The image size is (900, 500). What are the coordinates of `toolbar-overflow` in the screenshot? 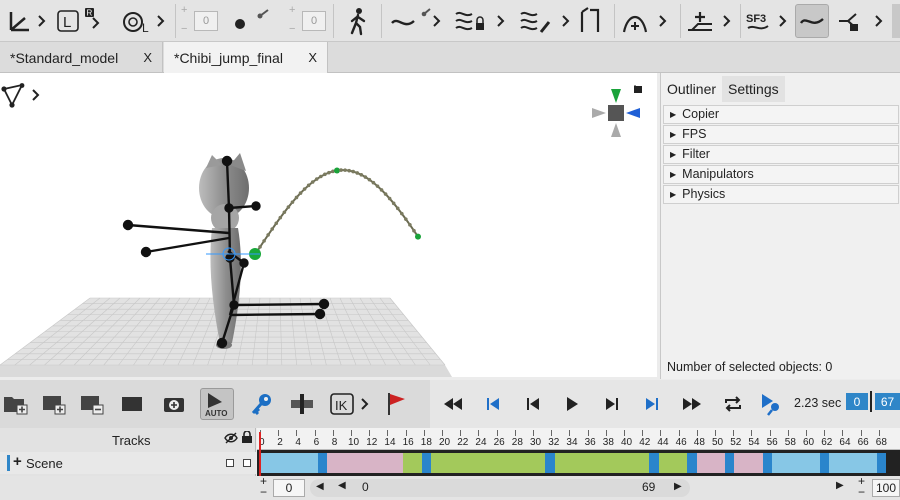 It's located at (896, 21).